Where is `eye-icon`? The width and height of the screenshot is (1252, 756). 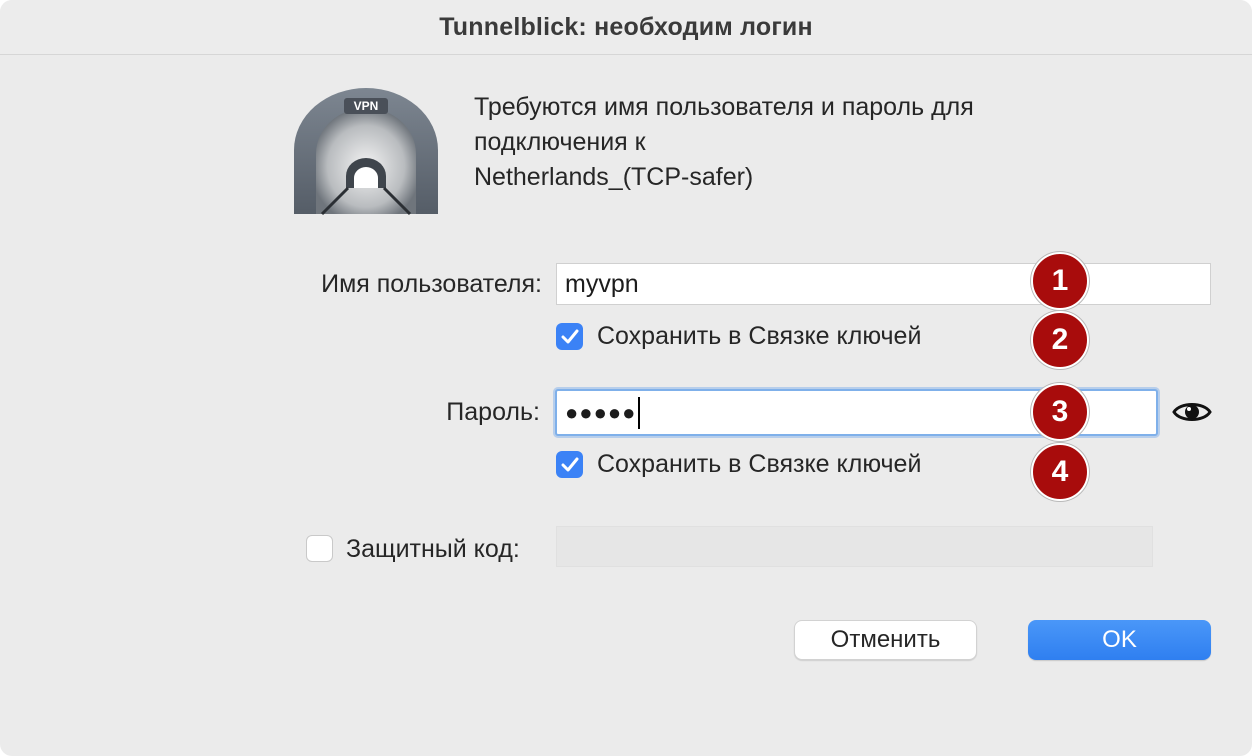 eye-icon is located at coordinates (1192, 412).